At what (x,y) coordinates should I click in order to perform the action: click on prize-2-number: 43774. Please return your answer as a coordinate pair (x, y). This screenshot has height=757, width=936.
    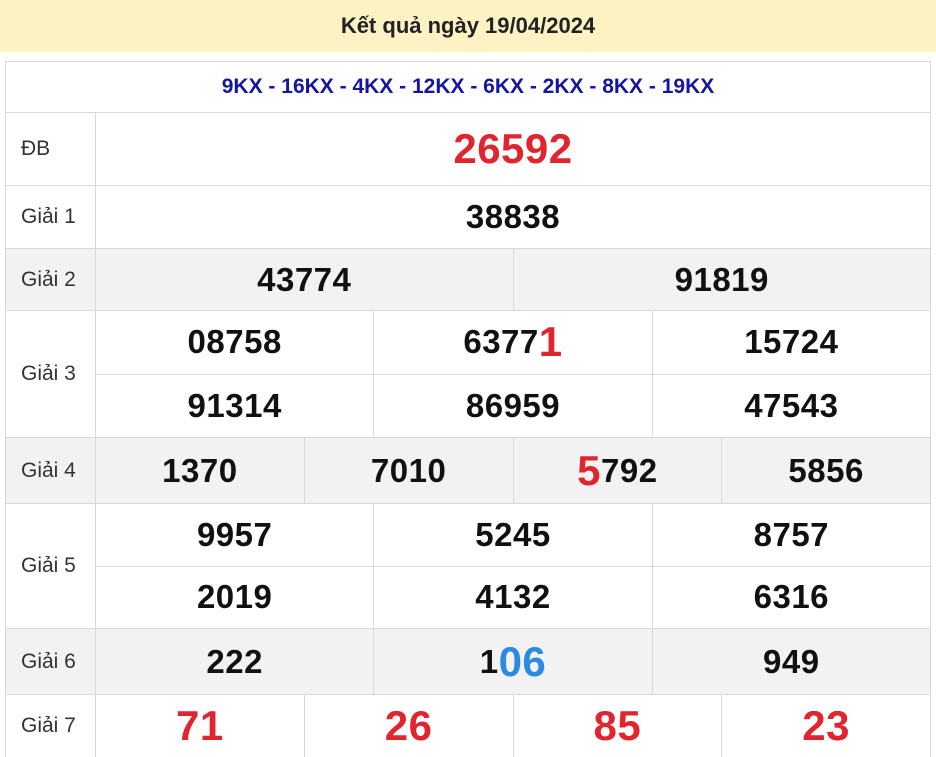
    Looking at the image, I should click on (304, 279).